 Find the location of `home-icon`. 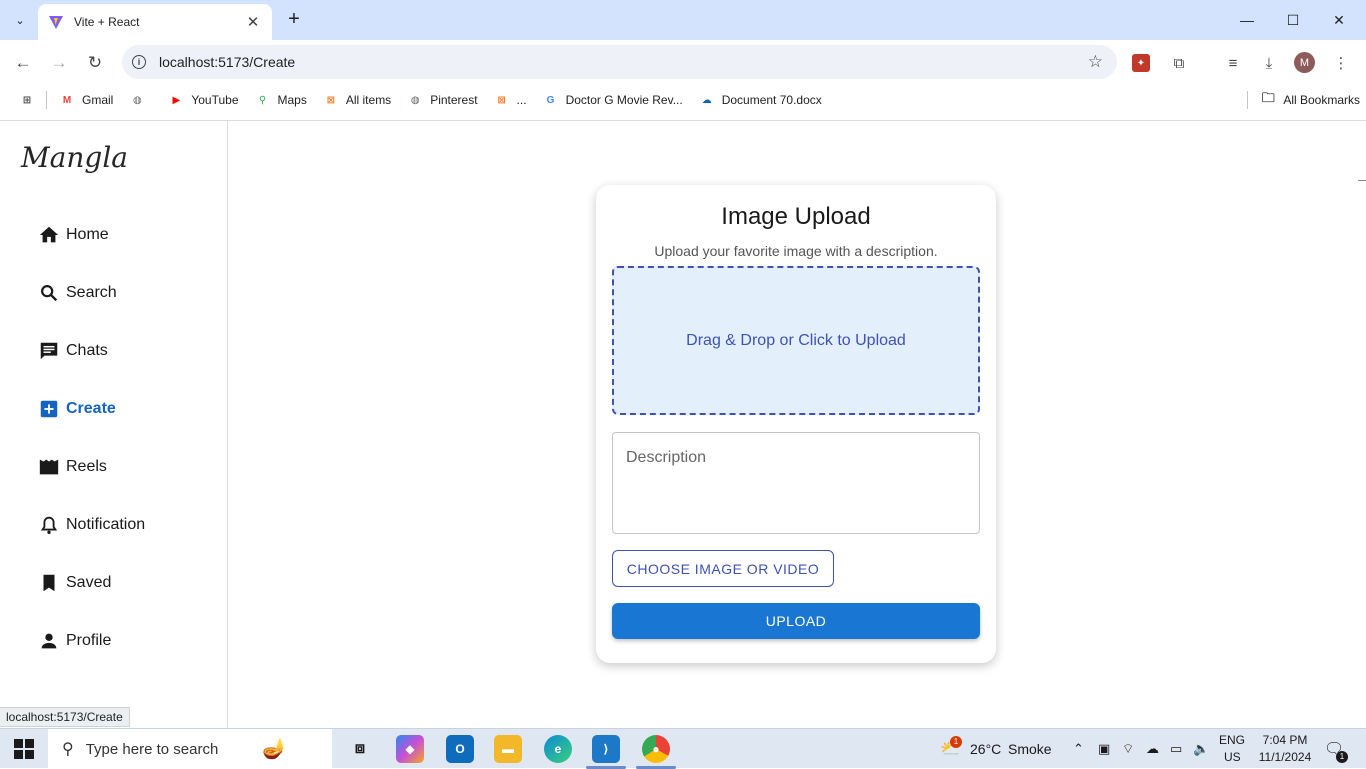

home-icon is located at coordinates (49, 234).